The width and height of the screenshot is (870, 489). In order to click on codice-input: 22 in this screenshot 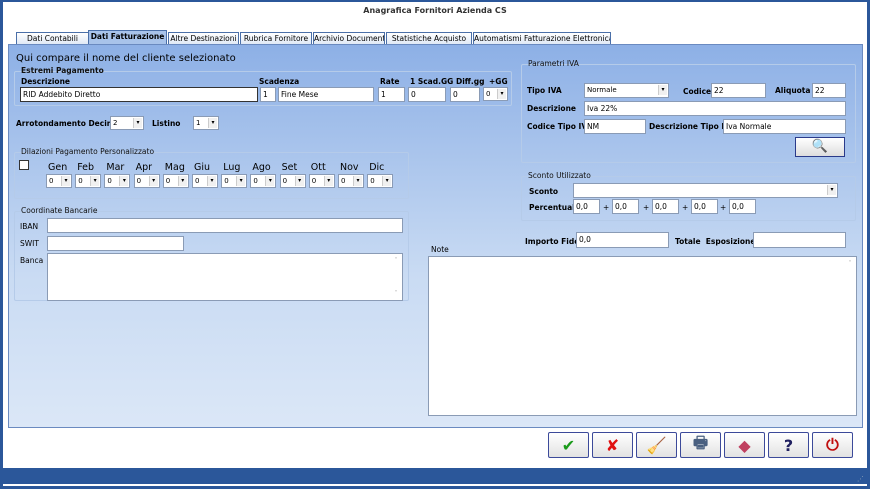, I will do `click(738, 90)`.